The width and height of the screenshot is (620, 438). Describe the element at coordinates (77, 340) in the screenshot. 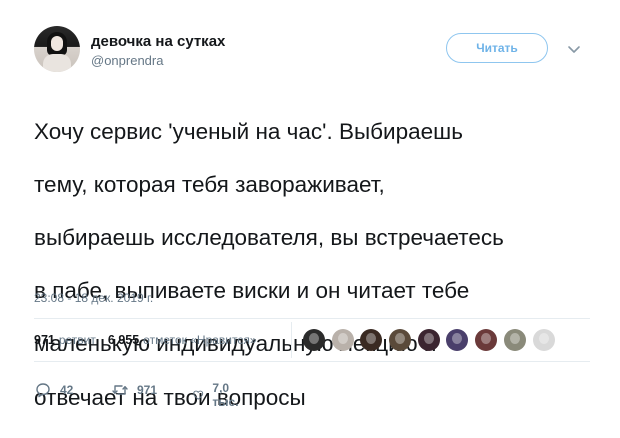

I see `retweets-label: ретвит` at that location.